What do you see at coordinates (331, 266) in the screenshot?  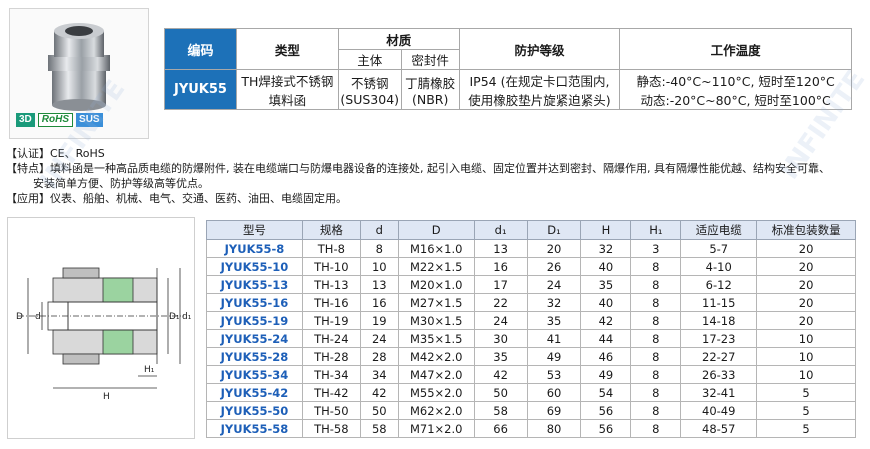 I see `table-cell: TH-10` at bounding box center [331, 266].